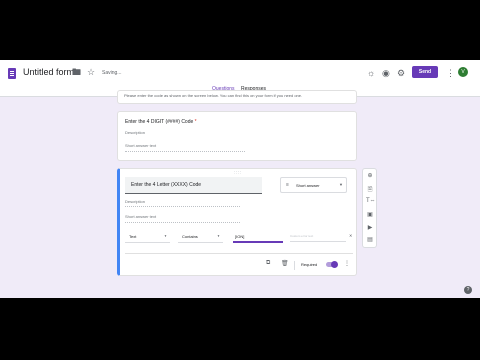 The height and width of the screenshot is (360, 480). I want to click on add-section-icon: ▤, so click(370, 239).